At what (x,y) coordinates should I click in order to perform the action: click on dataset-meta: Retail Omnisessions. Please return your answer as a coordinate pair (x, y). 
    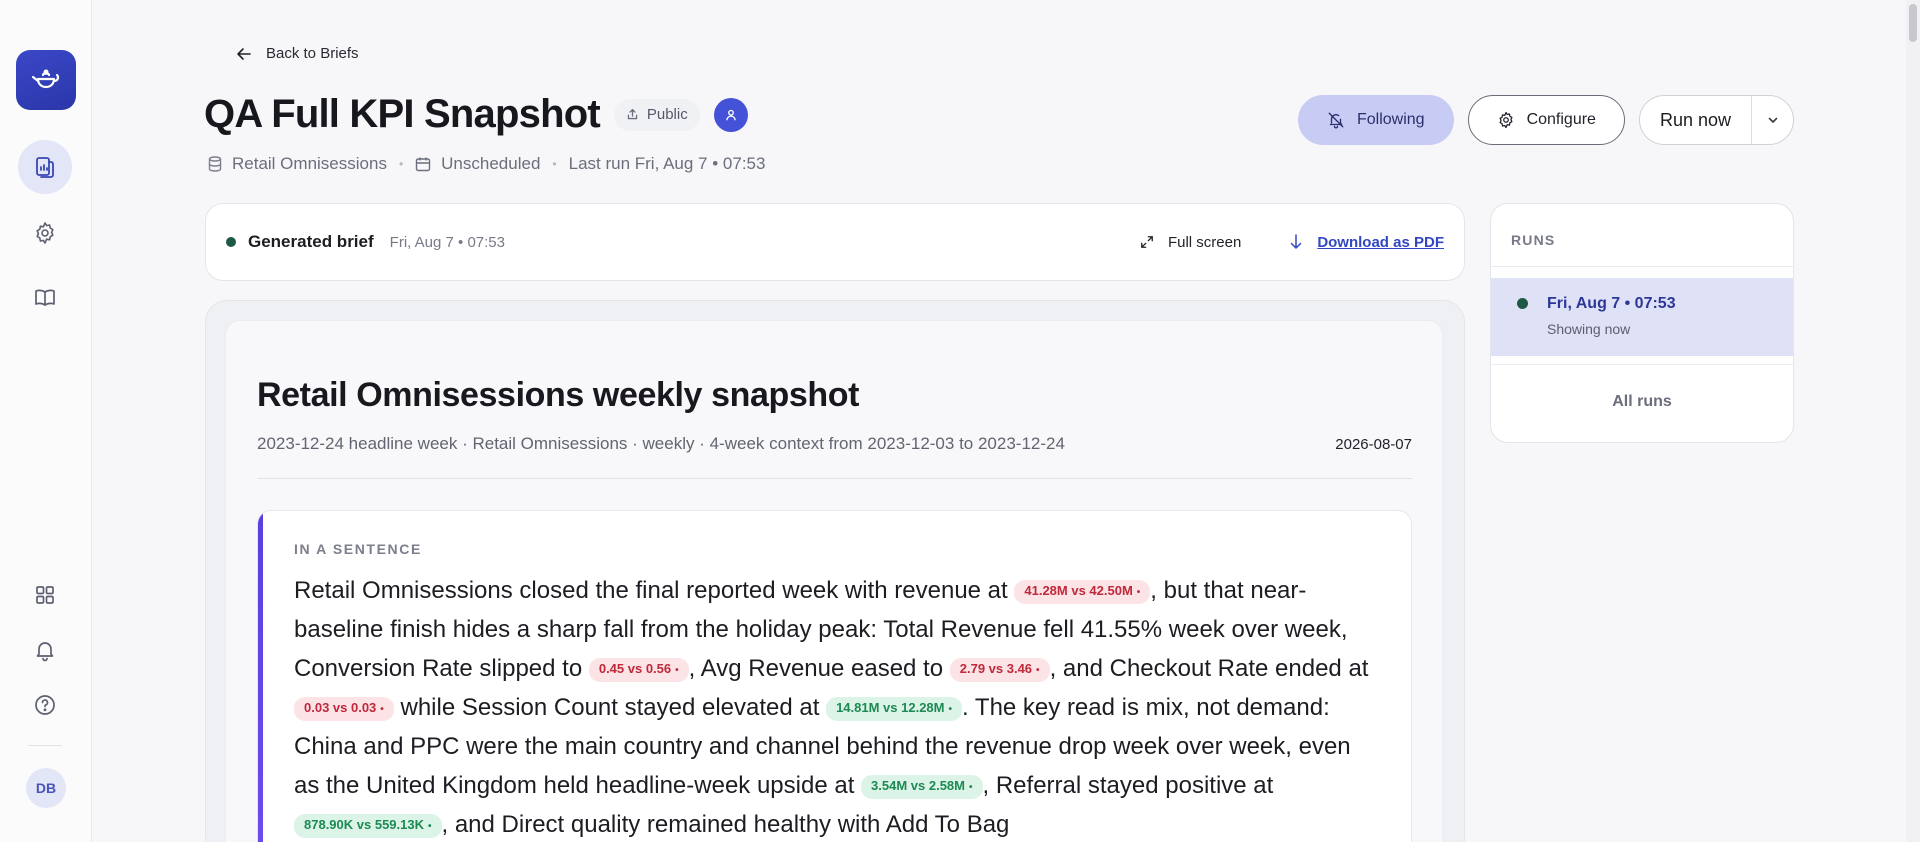
    Looking at the image, I should click on (297, 164).